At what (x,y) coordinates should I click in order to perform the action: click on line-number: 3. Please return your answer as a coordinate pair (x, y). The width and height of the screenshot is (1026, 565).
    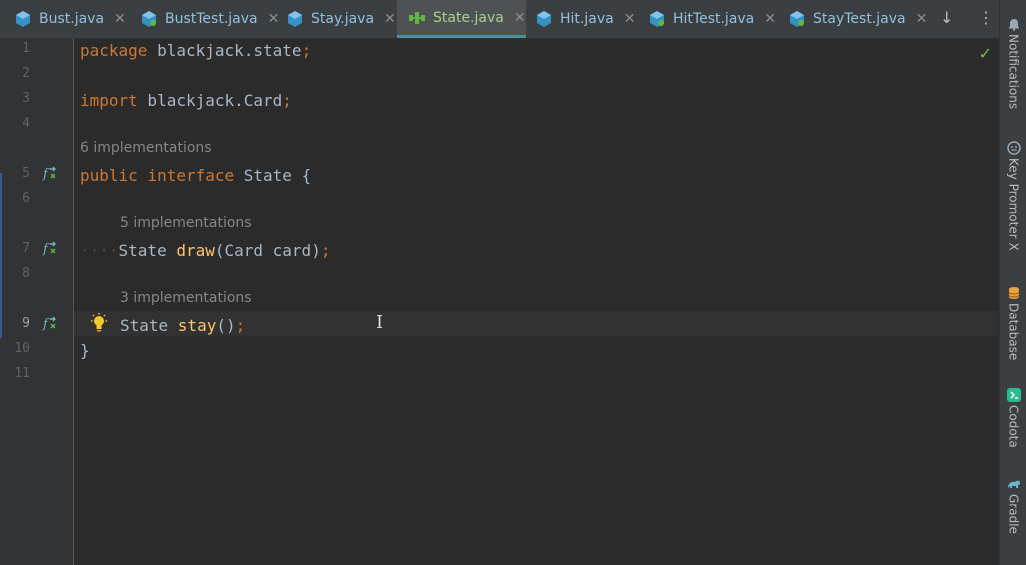
    Looking at the image, I should click on (26, 98).